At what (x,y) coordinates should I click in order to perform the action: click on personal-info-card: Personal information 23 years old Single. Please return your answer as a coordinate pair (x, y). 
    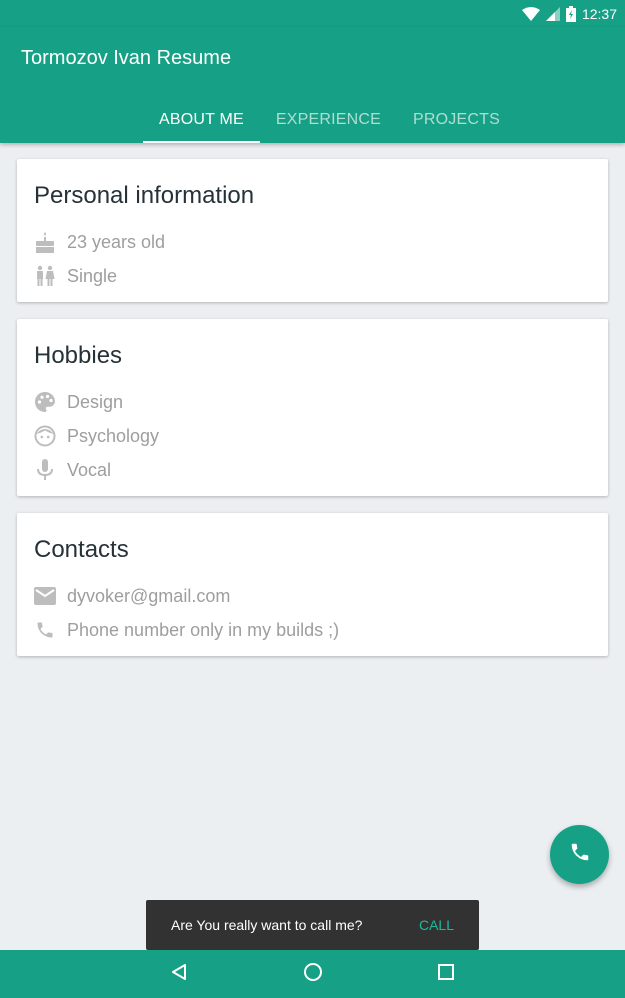
    Looking at the image, I should click on (312, 230).